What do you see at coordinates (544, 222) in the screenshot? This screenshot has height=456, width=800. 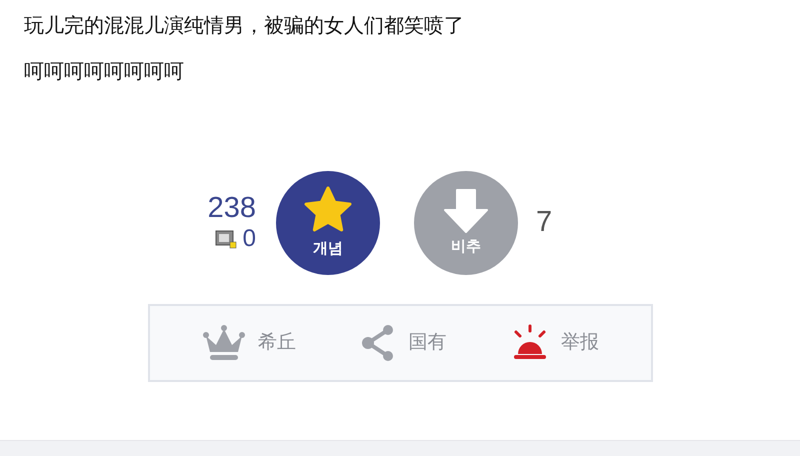 I see `downvote-count: 7` at bounding box center [544, 222].